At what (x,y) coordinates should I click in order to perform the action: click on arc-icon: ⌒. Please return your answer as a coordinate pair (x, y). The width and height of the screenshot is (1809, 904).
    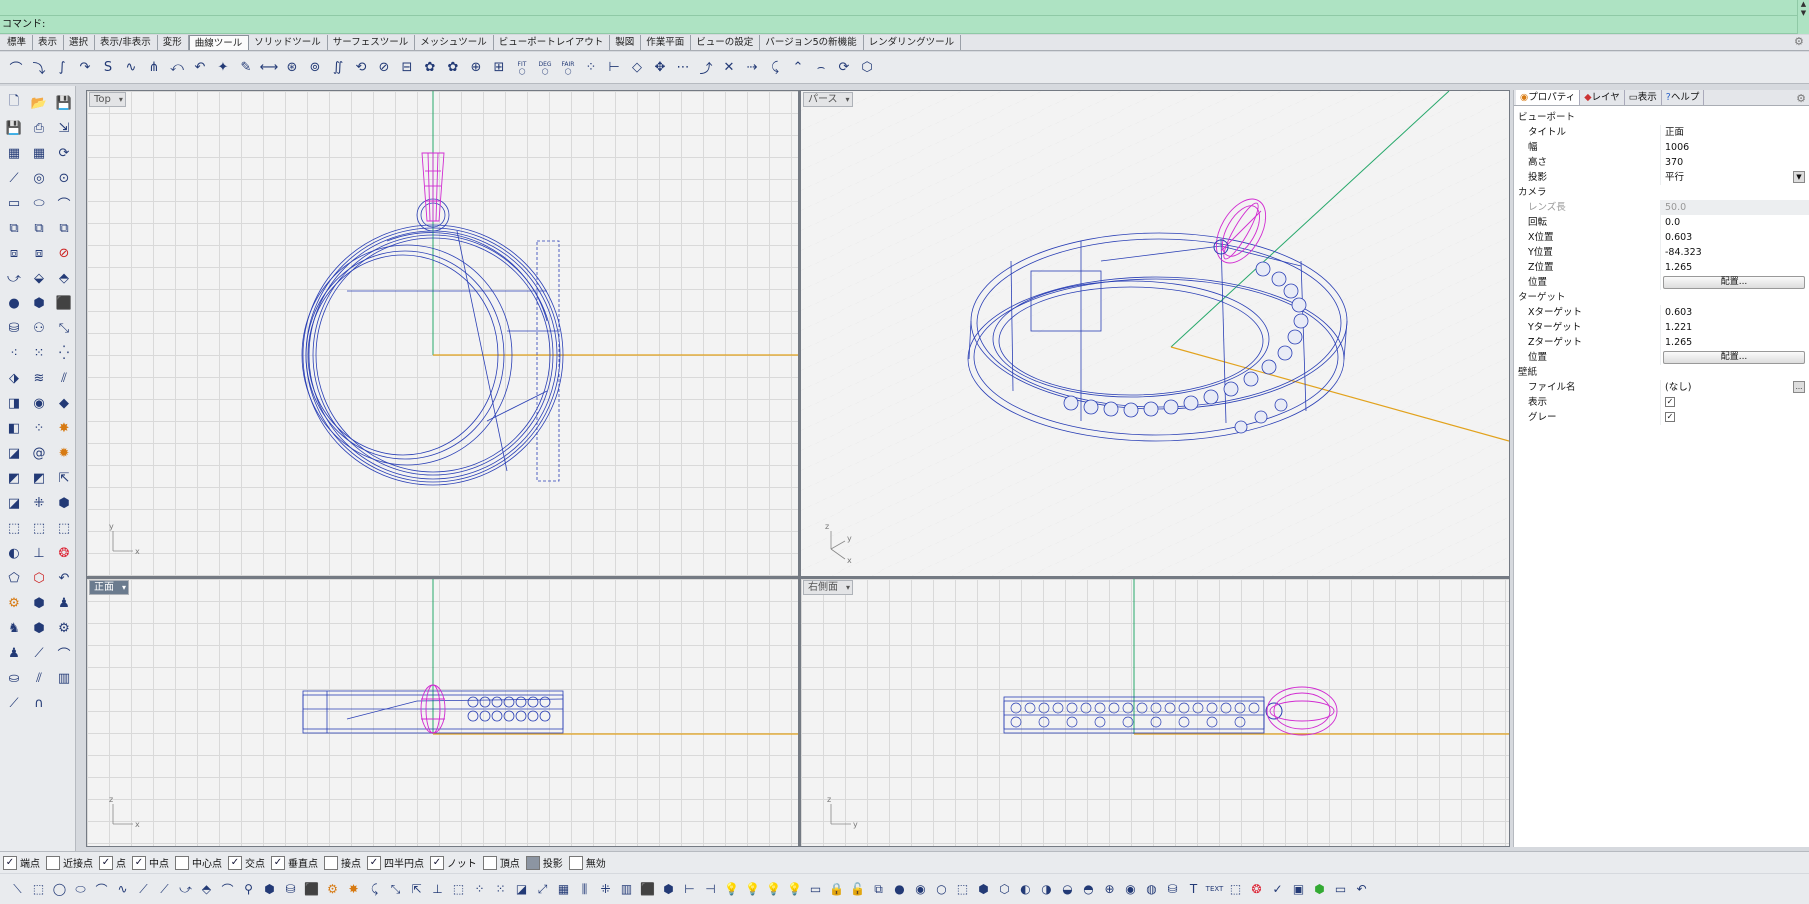
    Looking at the image, I should click on (64, 653).